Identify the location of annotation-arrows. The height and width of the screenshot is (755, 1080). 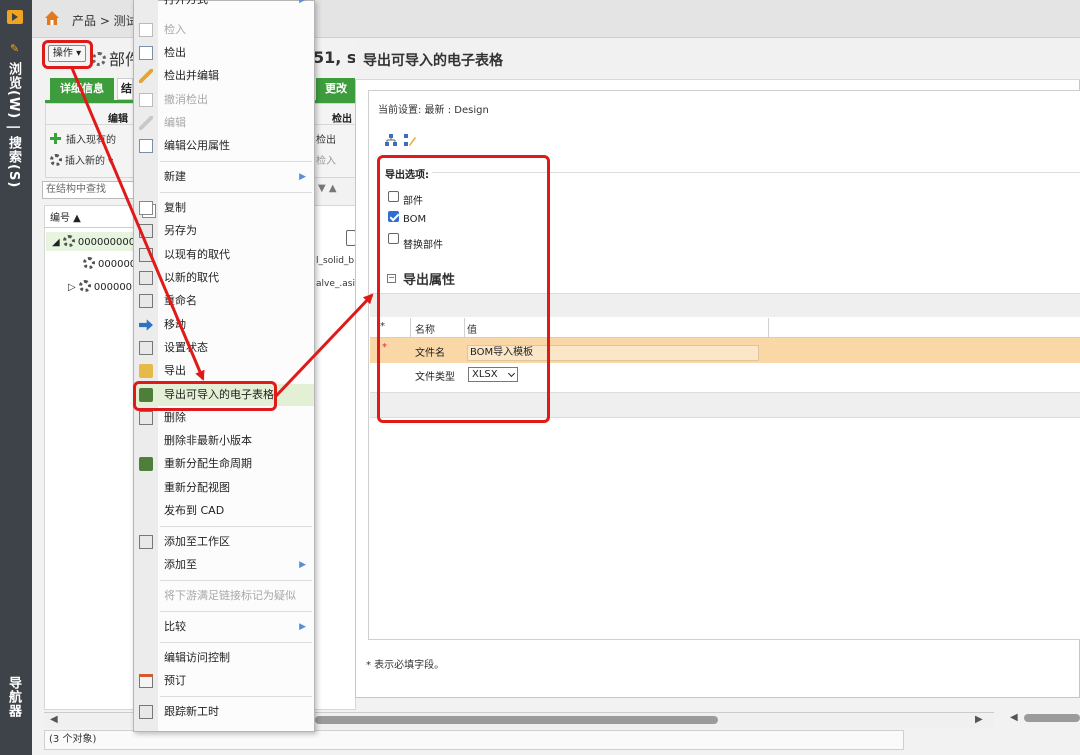
(222, 232).